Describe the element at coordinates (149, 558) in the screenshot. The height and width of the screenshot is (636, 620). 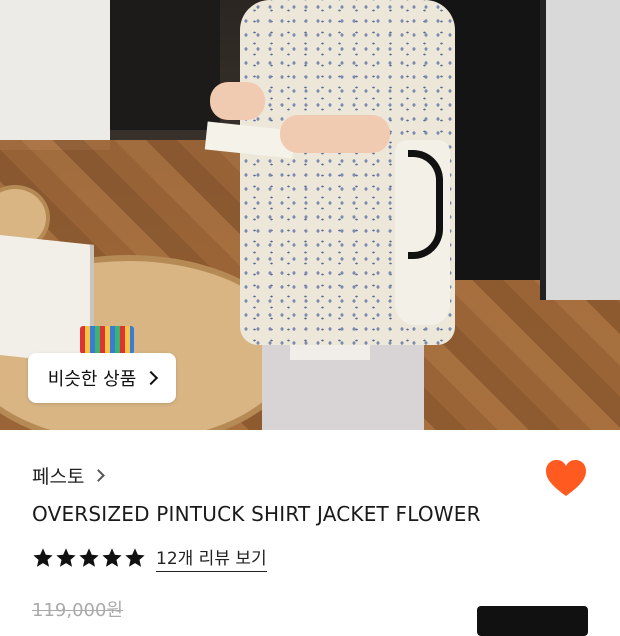
I see `rating-row: 12개 리뷰 보기` at that location.